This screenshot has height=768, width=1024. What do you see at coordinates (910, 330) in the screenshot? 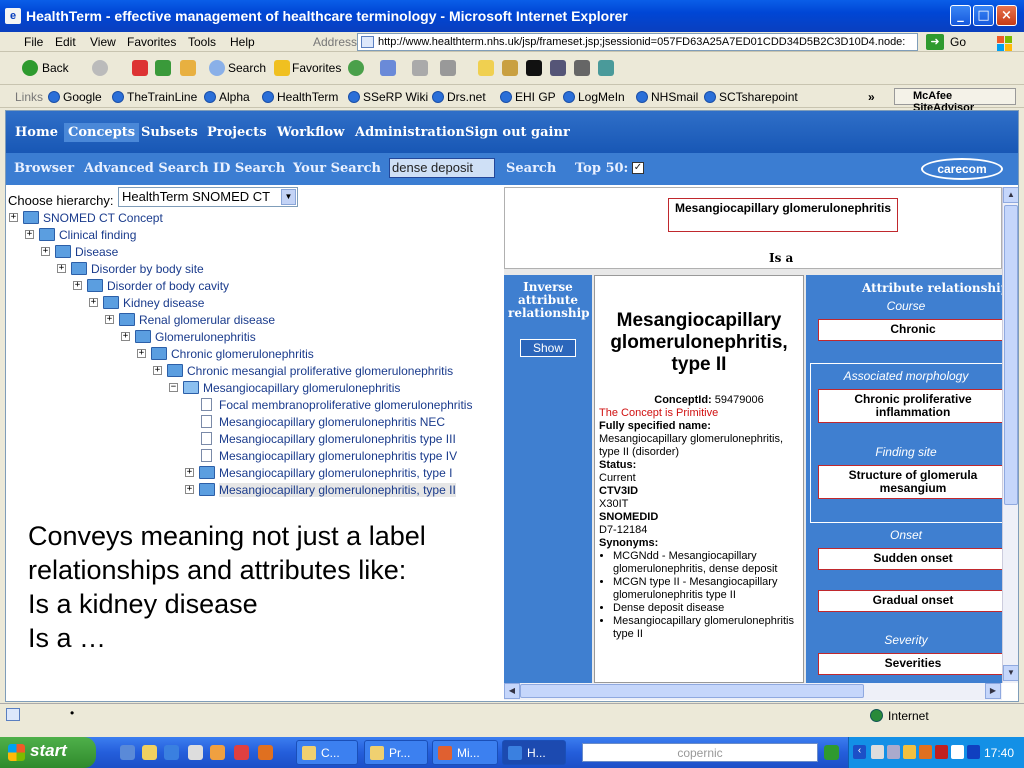
I see `course-value: Chronic` at bounding box center [910, 330].